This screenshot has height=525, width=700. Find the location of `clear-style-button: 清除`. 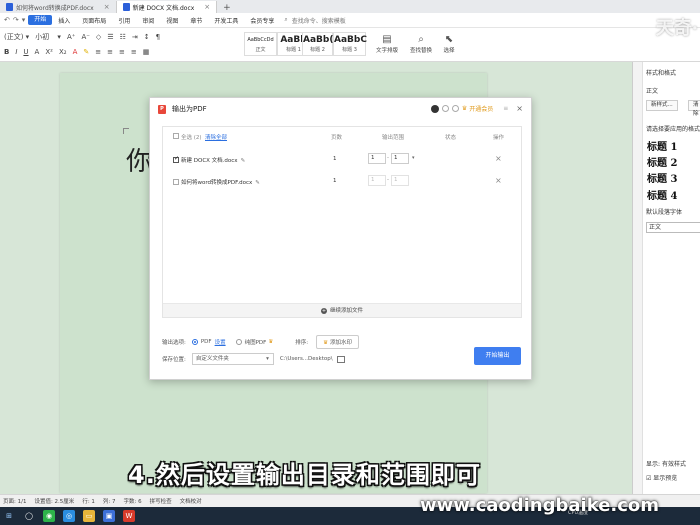

clear-style-button: 清除 is located at coordinates (694, 108).